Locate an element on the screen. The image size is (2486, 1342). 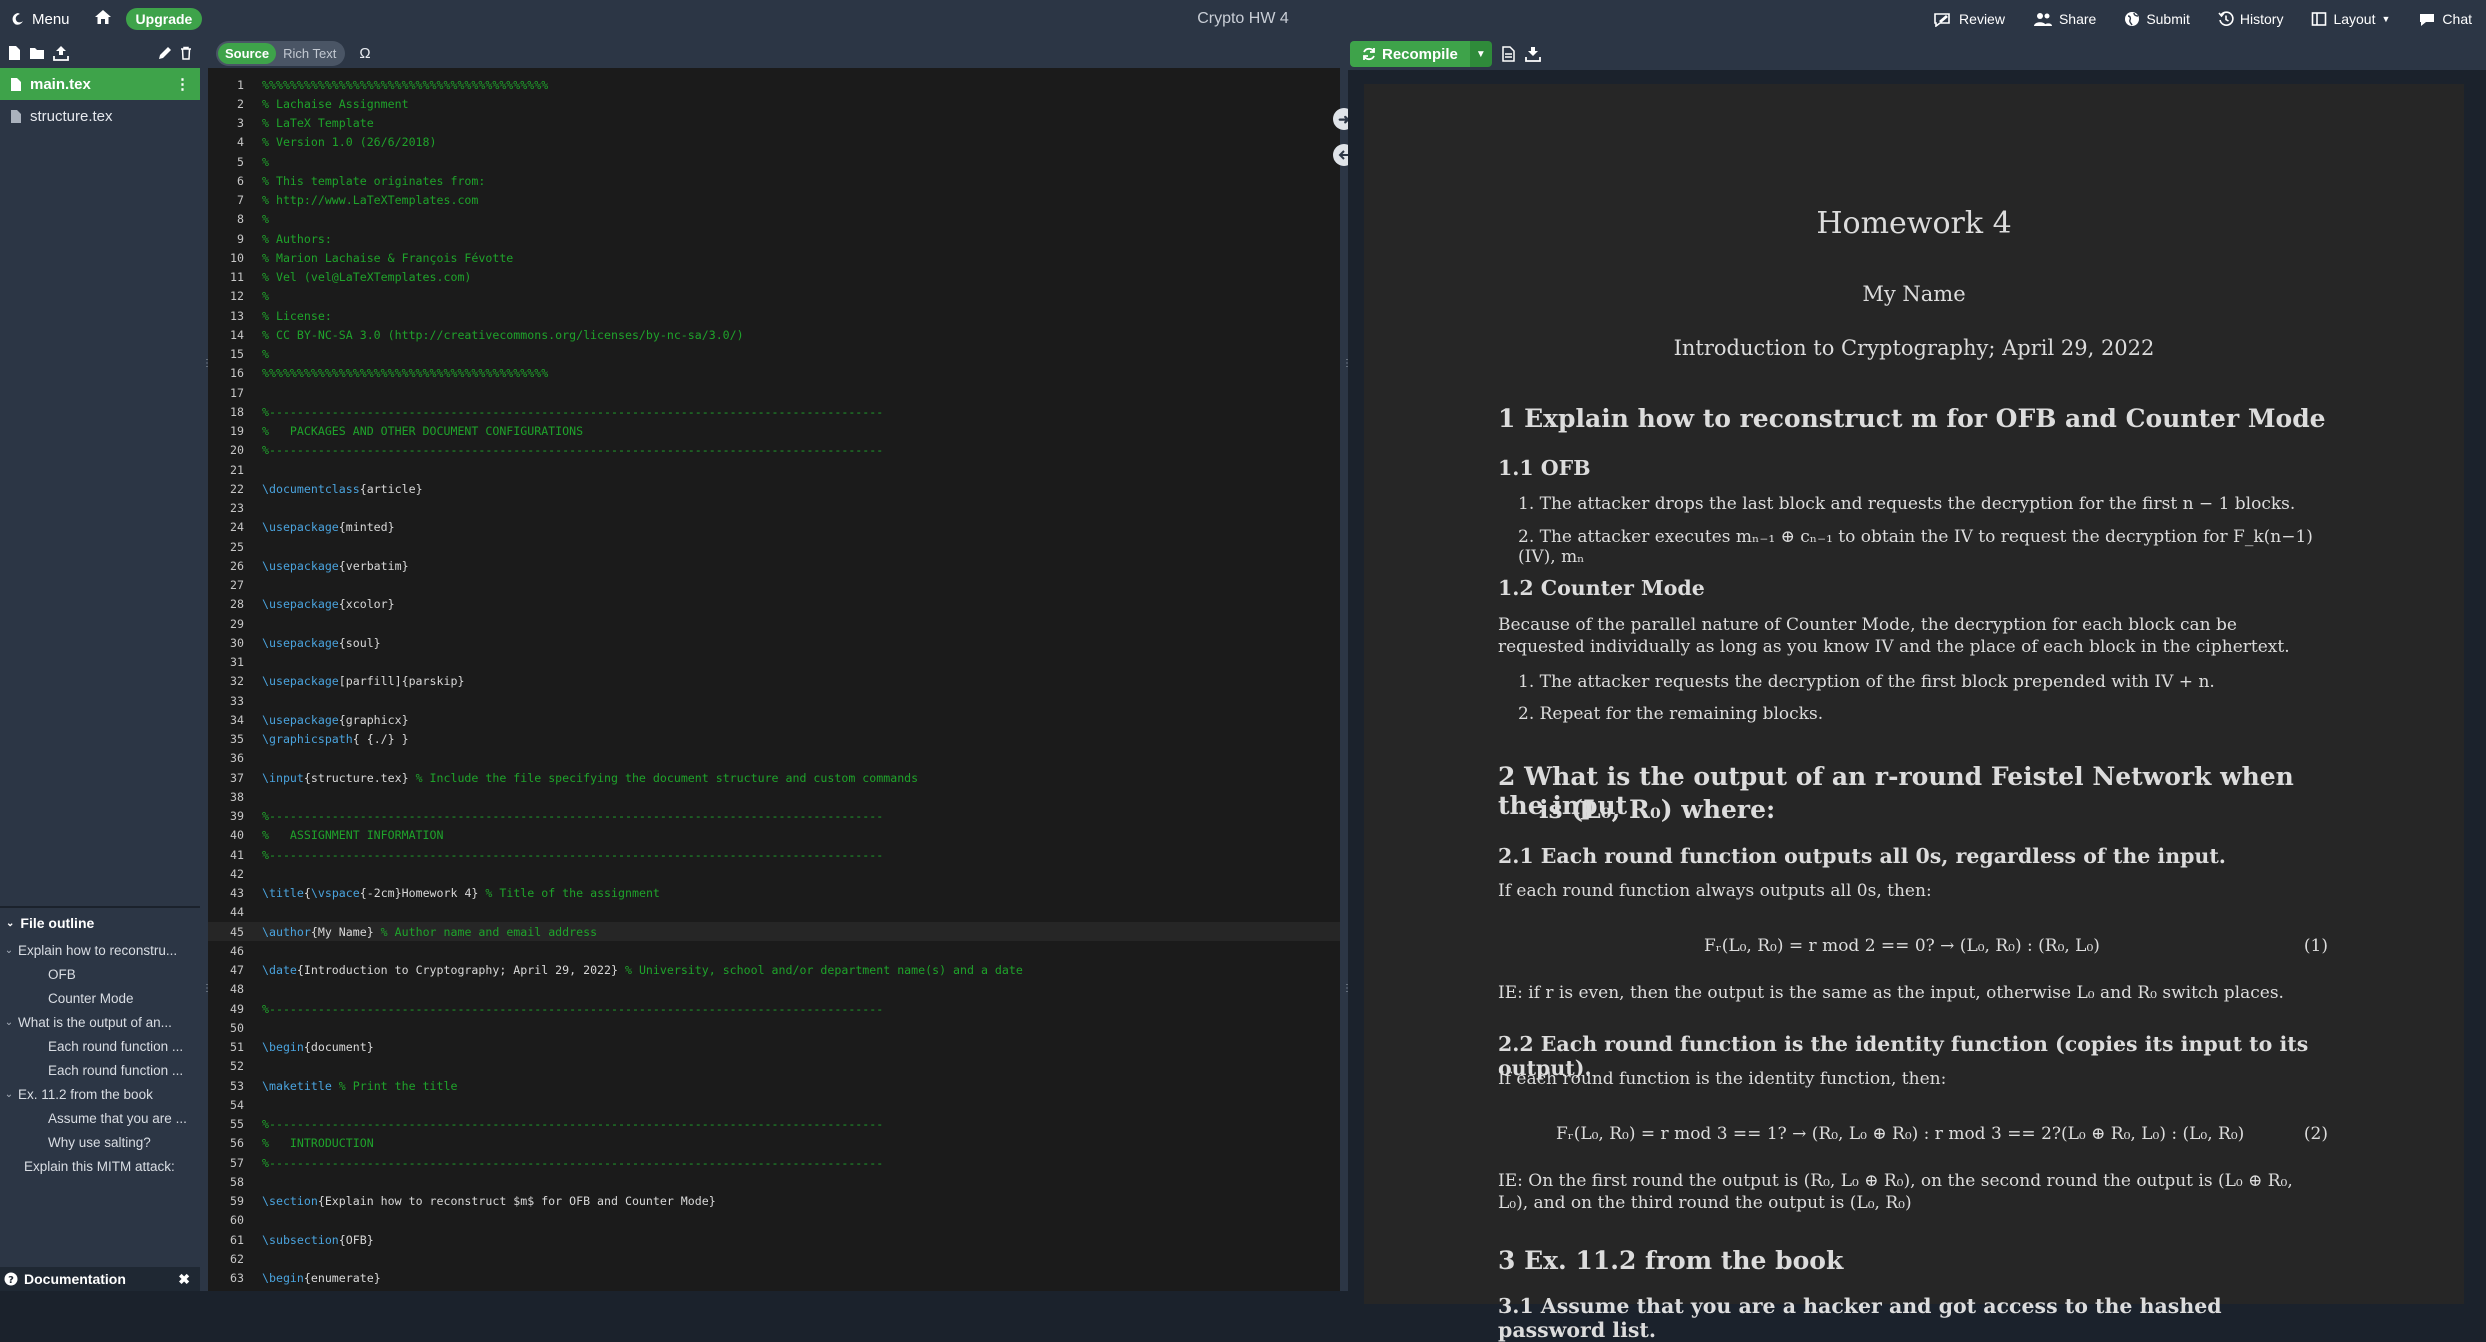
code-line: 38 is located at coordinates (774, 796).